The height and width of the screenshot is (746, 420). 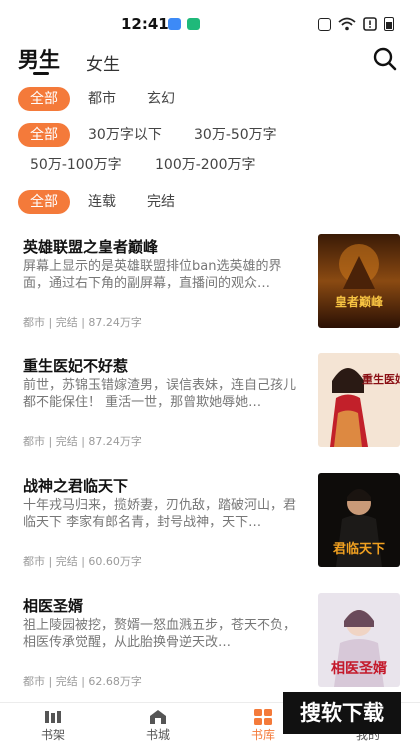 I want to click on nav-bookstore: 书城, so click(x=158, y=724).